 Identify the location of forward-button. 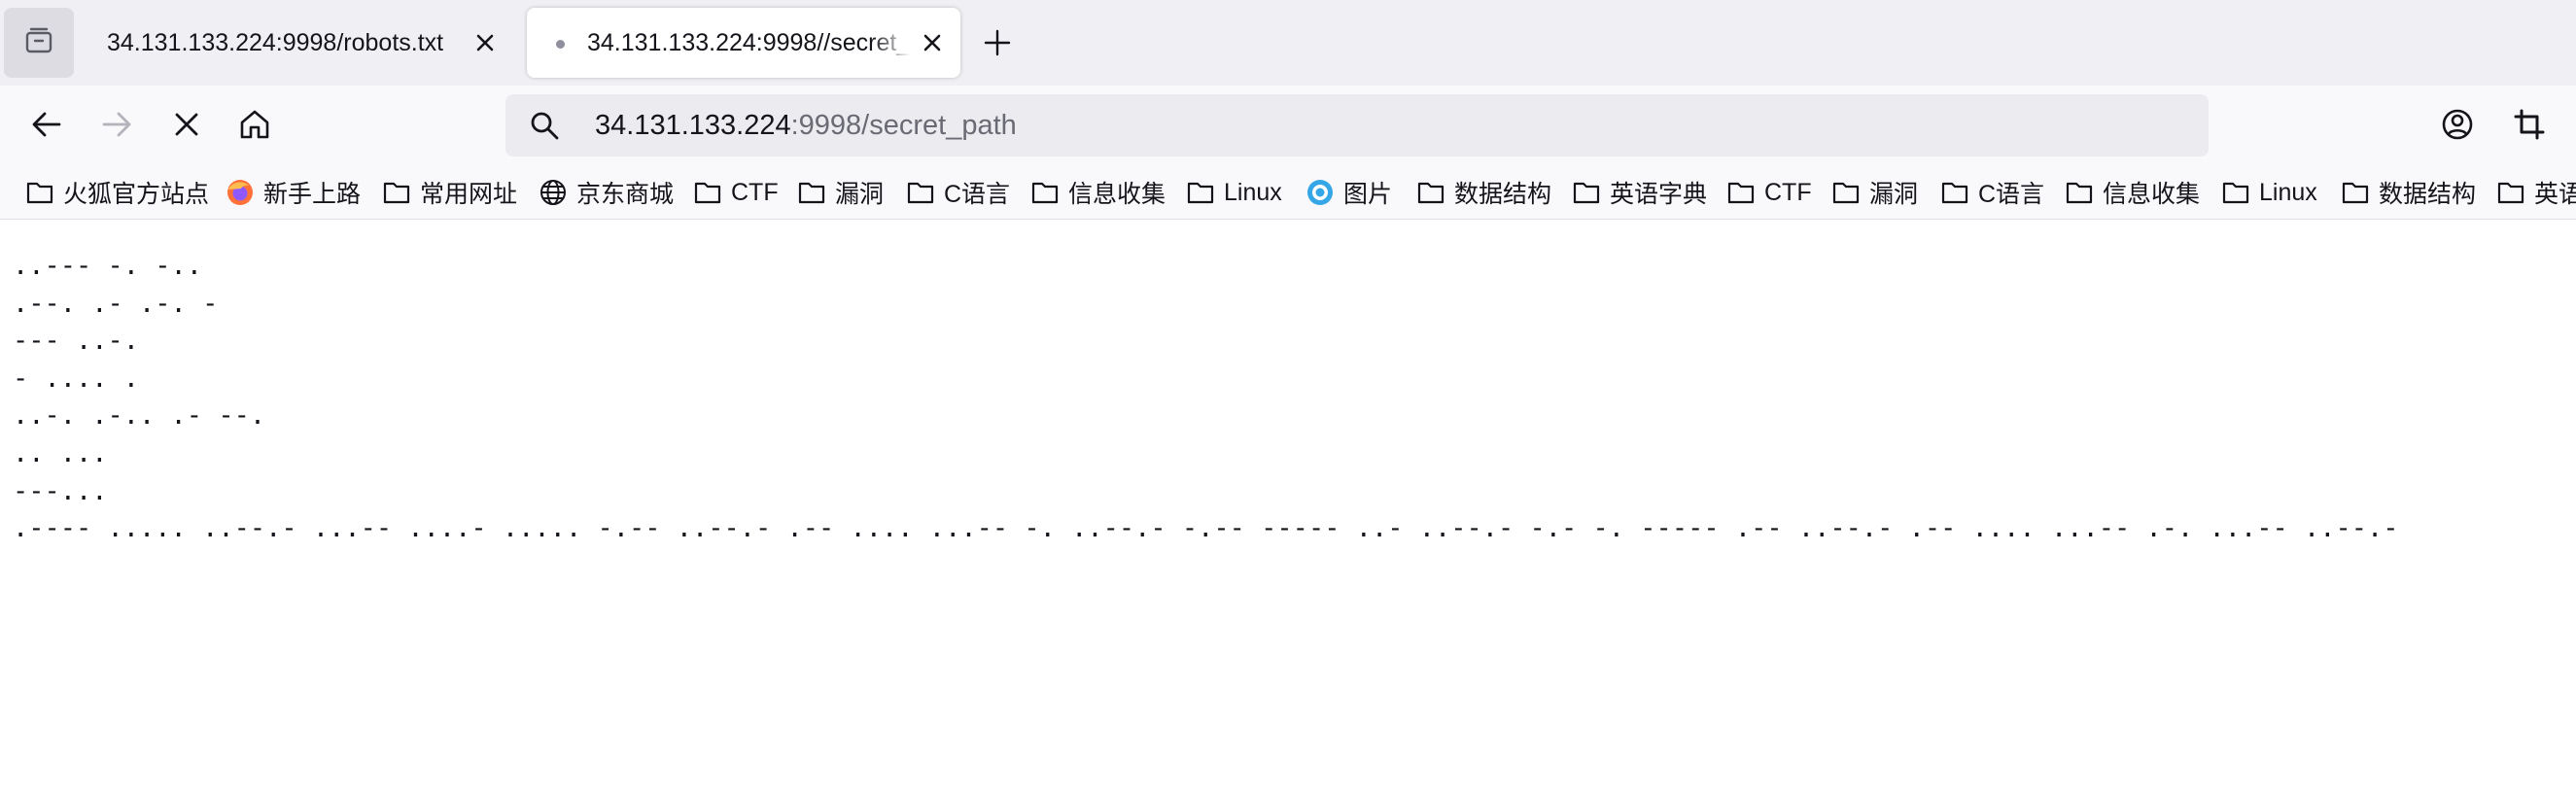
(117, 126).